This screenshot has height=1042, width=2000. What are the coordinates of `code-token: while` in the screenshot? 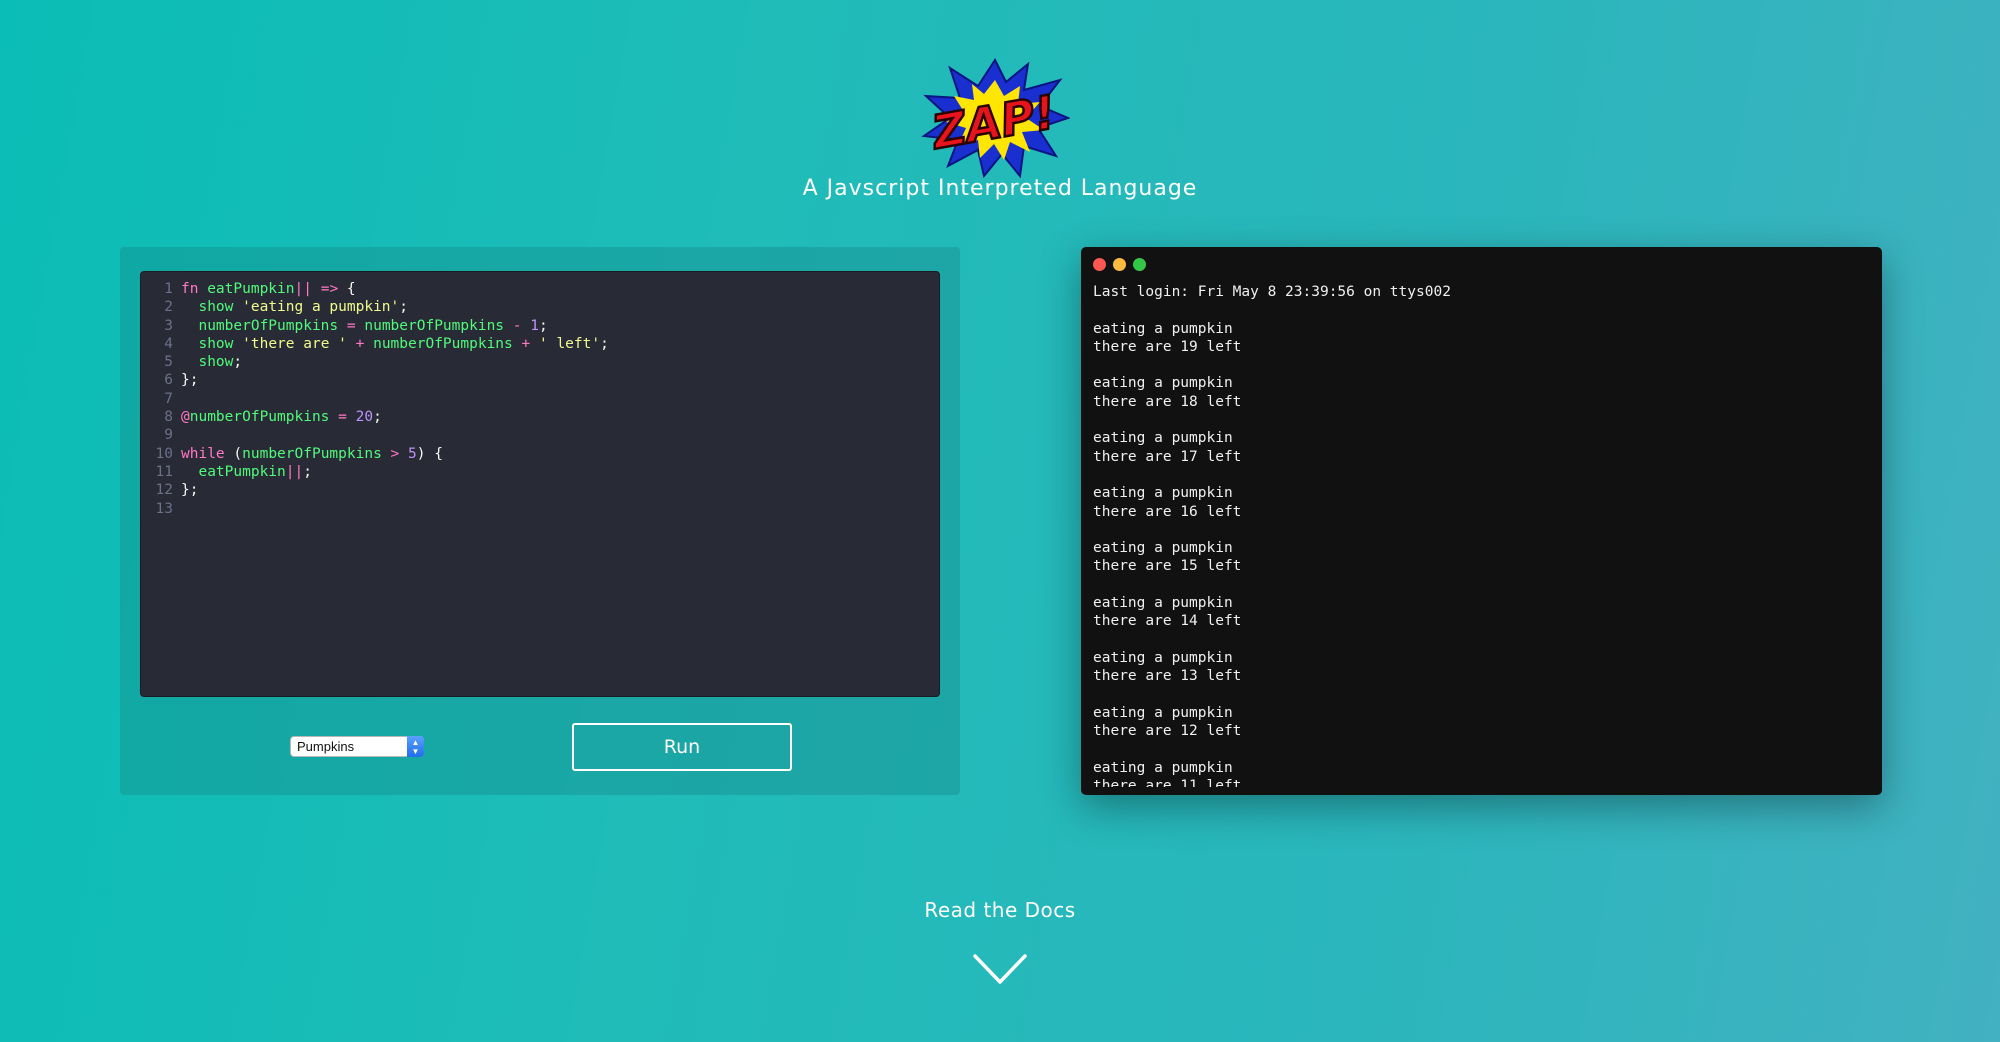 It's located at (203, 453).